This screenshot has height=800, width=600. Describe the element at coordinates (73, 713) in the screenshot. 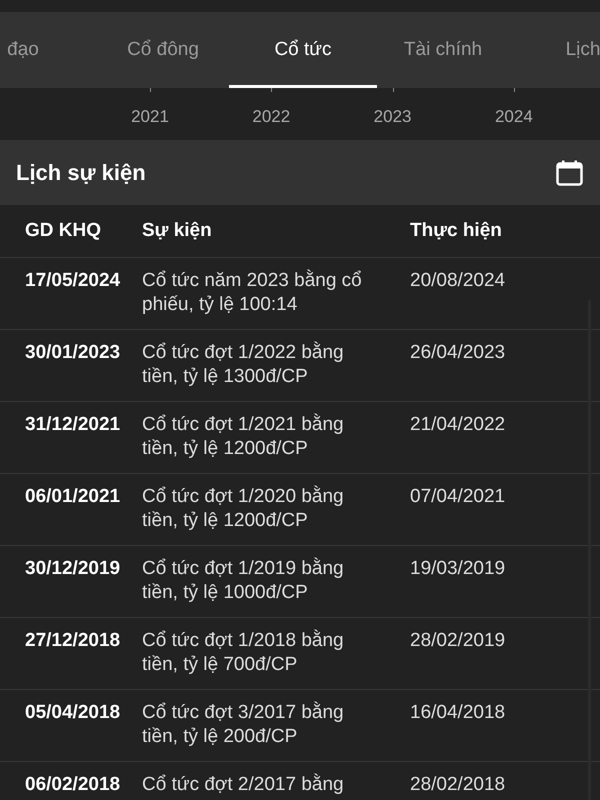

I see `record-date: 05/04/2018` at that location.